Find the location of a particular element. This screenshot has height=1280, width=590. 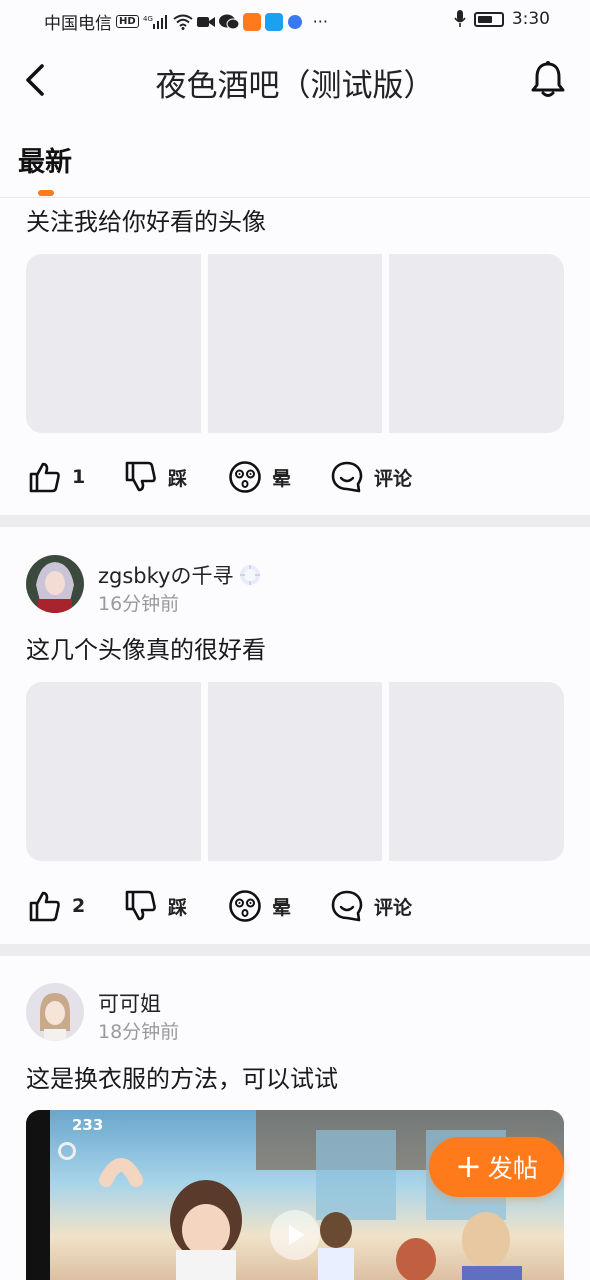

status-left: 中国电信 HD 4G ··· is located at coordinates (186, 21).